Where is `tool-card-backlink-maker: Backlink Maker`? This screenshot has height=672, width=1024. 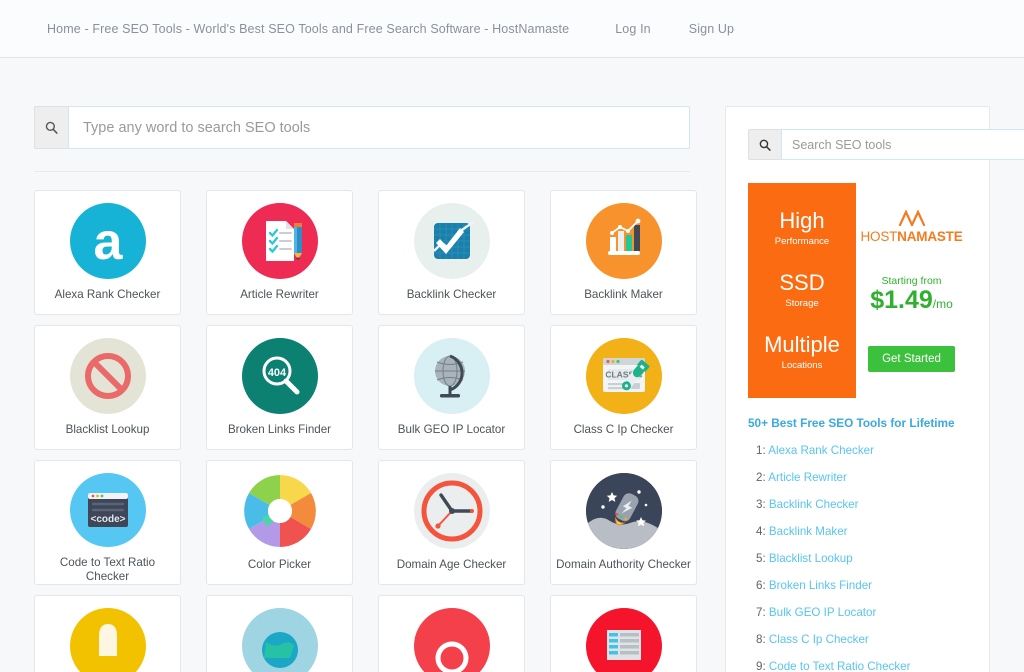
tool-card-backlink-maker: Backlink Maker is located at coordinates (623, 252).